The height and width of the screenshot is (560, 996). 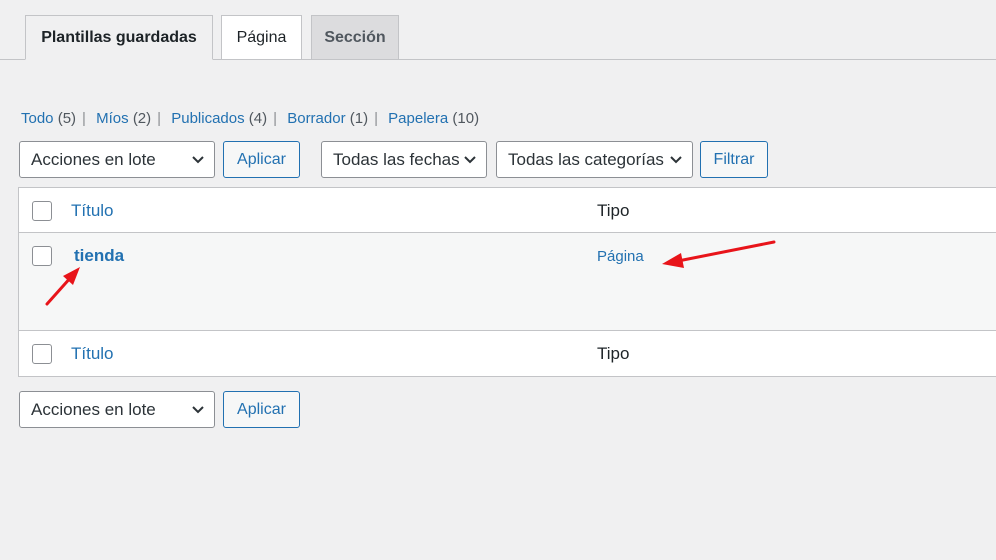 I want to click on filter-mine-count: (2), so click(x=142, y=118).